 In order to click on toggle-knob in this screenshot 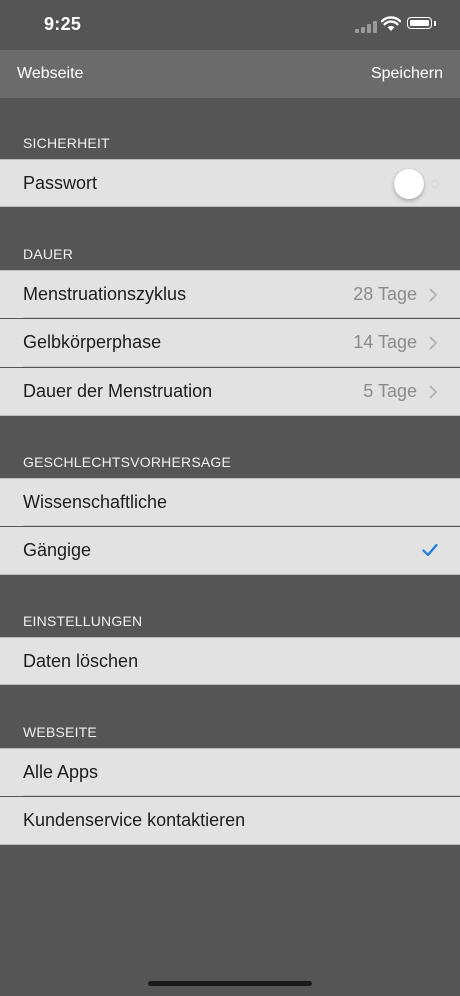, I will do `click(409, 184)`.